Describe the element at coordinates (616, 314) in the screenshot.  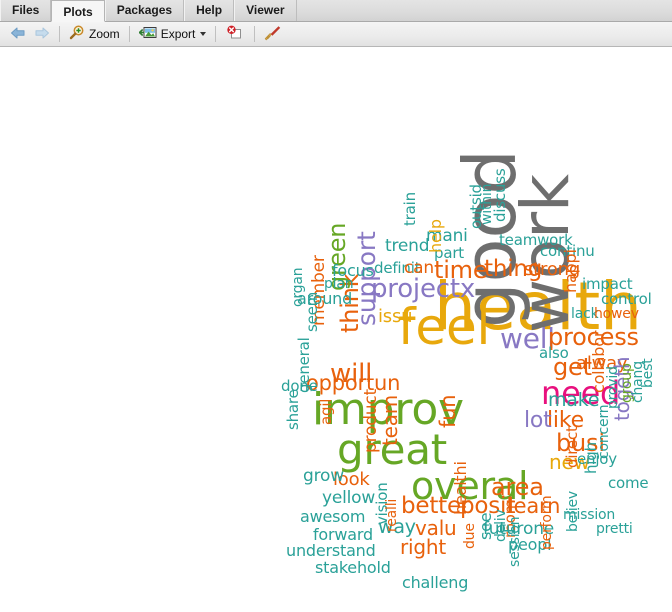
I see `wordcloud-word: howev` at that location.